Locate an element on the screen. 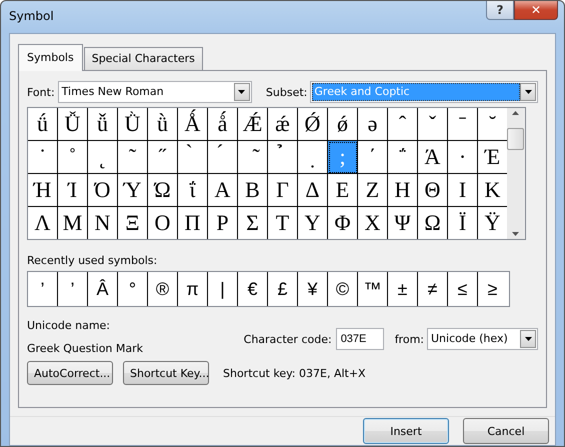 The height and width of the screenshot is (447, 565). symbol-cell: Ψ is located at coordinates (403, 223).